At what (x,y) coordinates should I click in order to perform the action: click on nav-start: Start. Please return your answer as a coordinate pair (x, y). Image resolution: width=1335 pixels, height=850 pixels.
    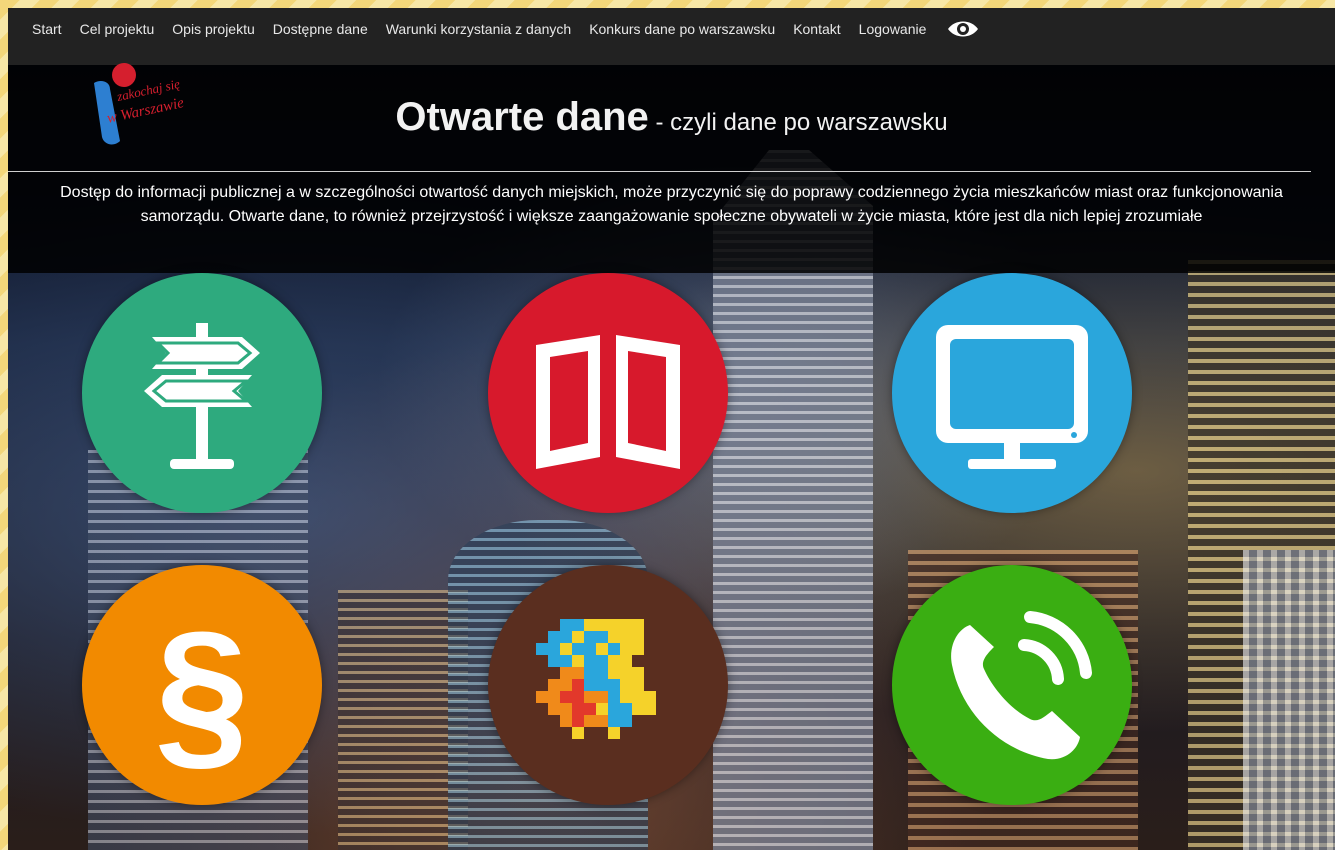
    Looking at the image, I should click on (47, 29).